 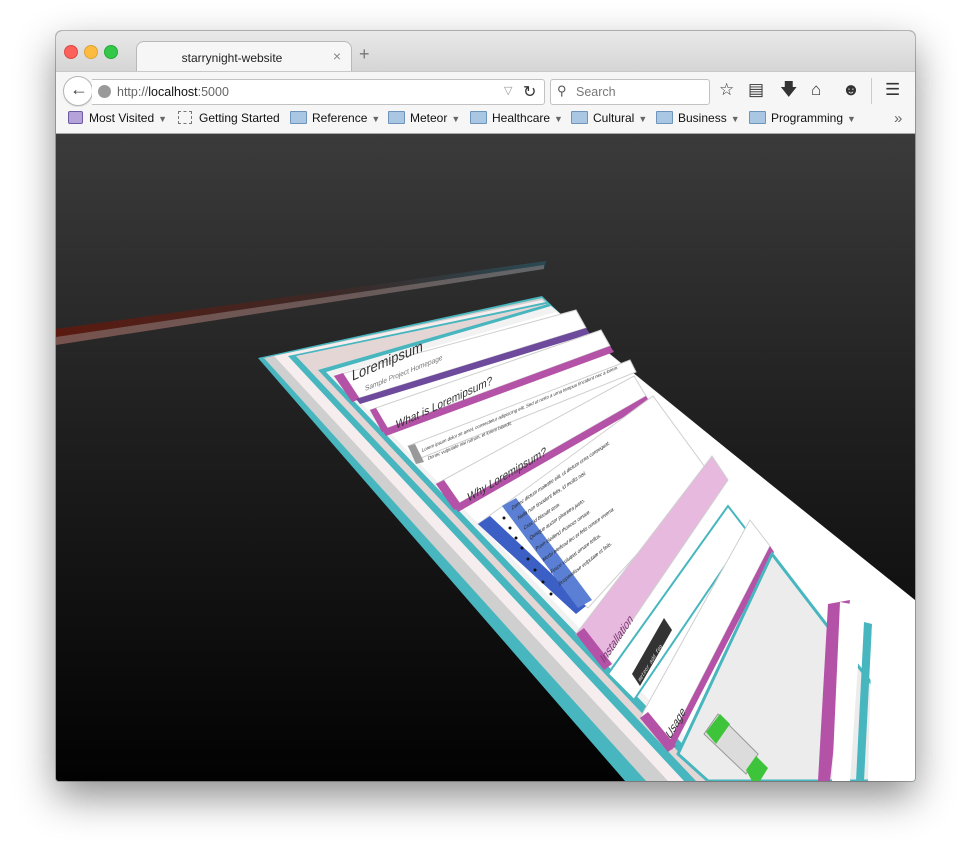 I want to click on back-button: ←, so click(x=78, y=91).